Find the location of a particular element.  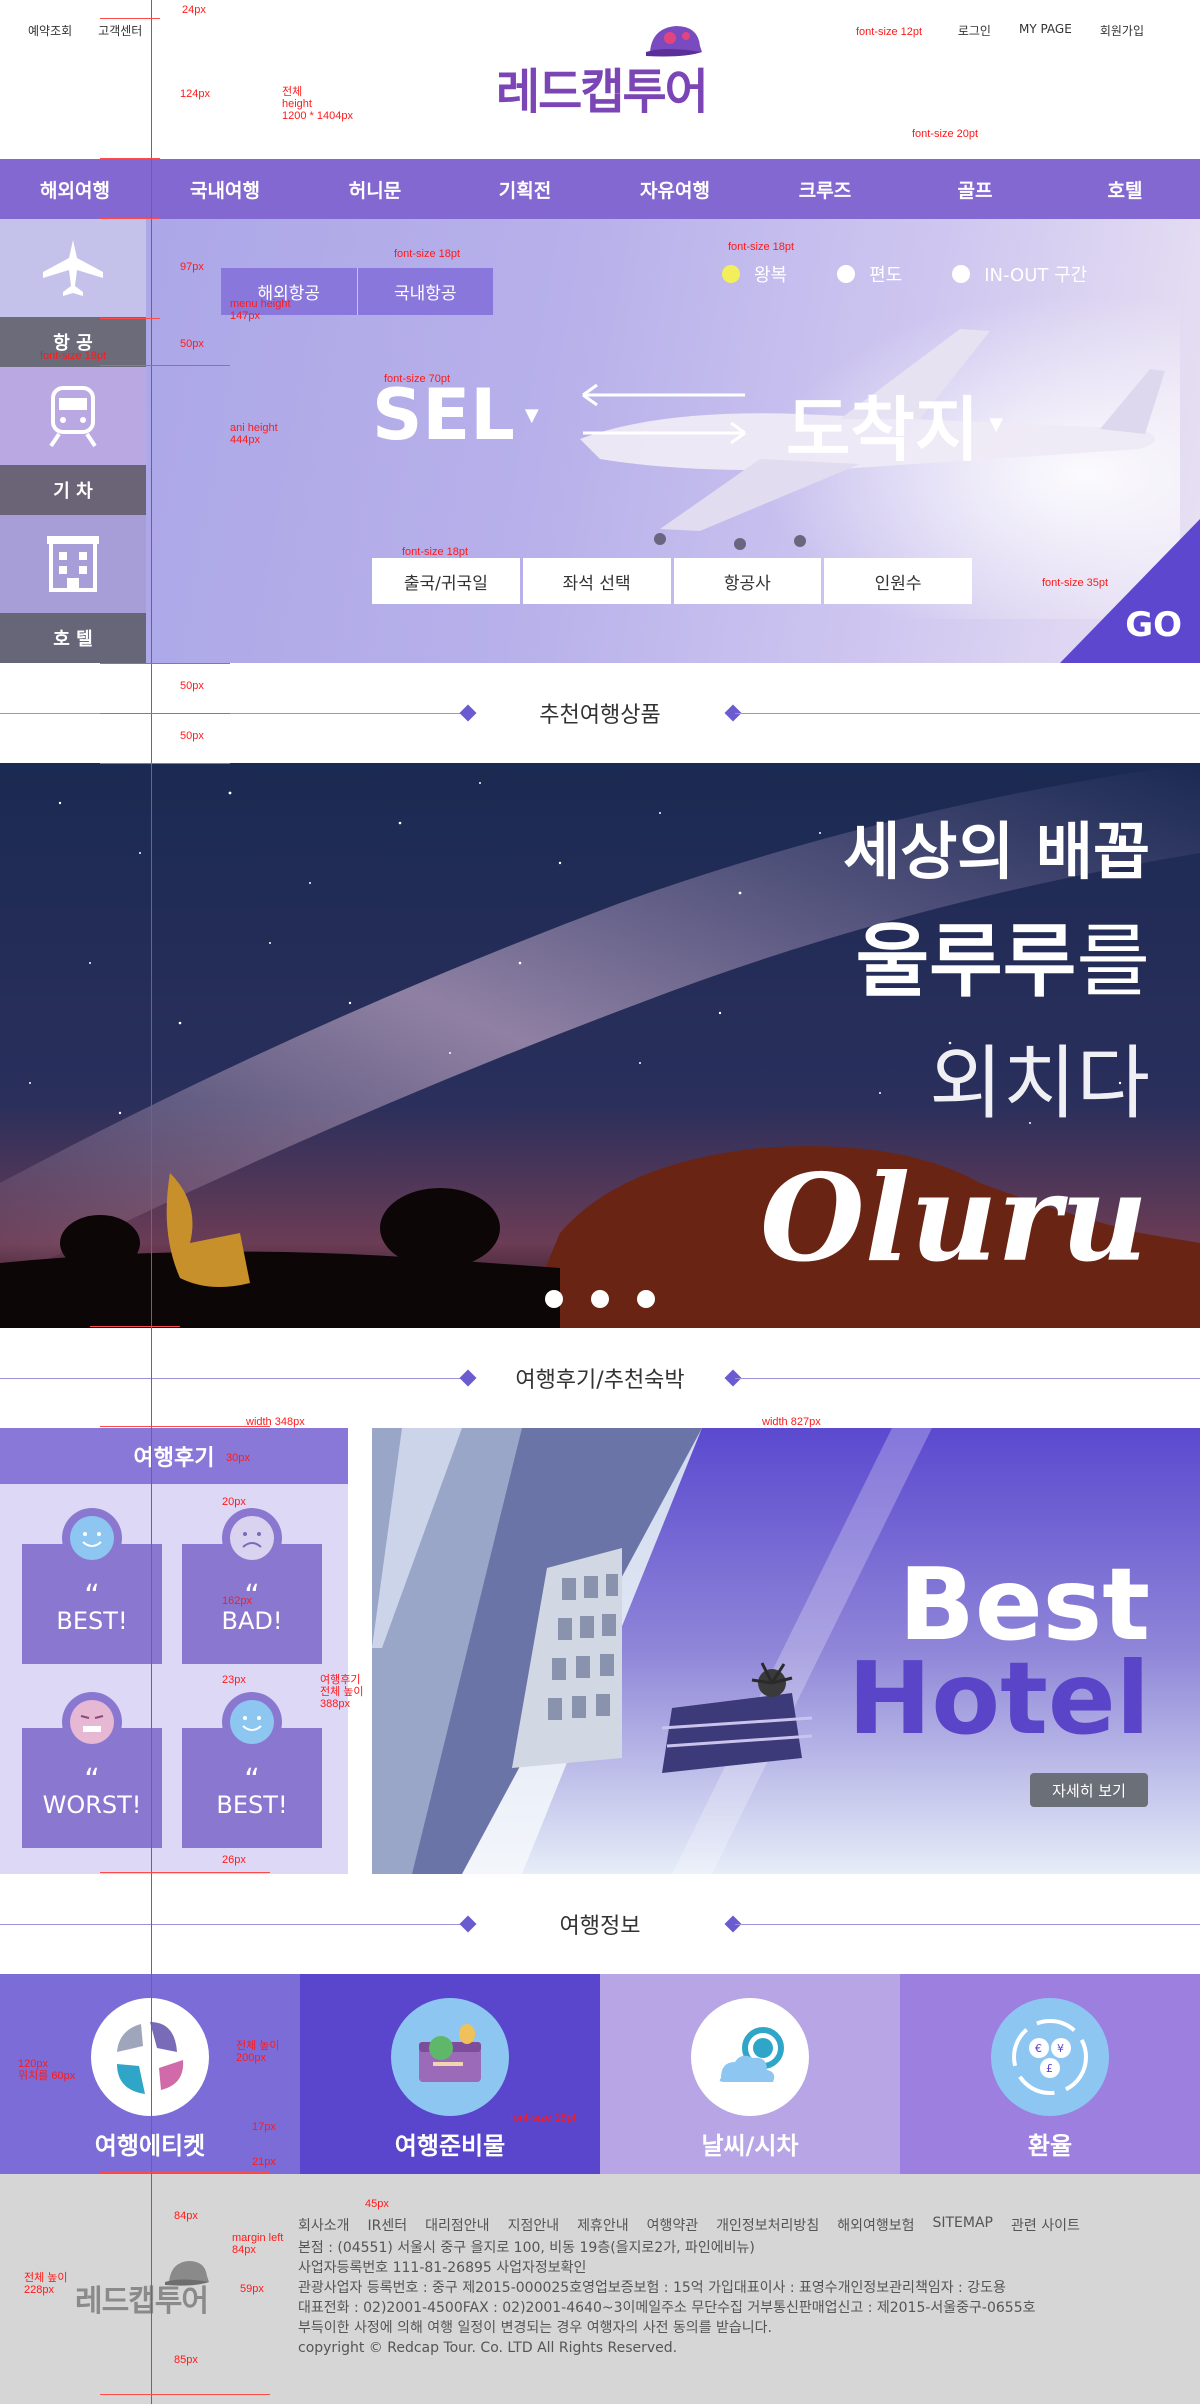

annotation-label: 24px is located at coordinates (194, 10).